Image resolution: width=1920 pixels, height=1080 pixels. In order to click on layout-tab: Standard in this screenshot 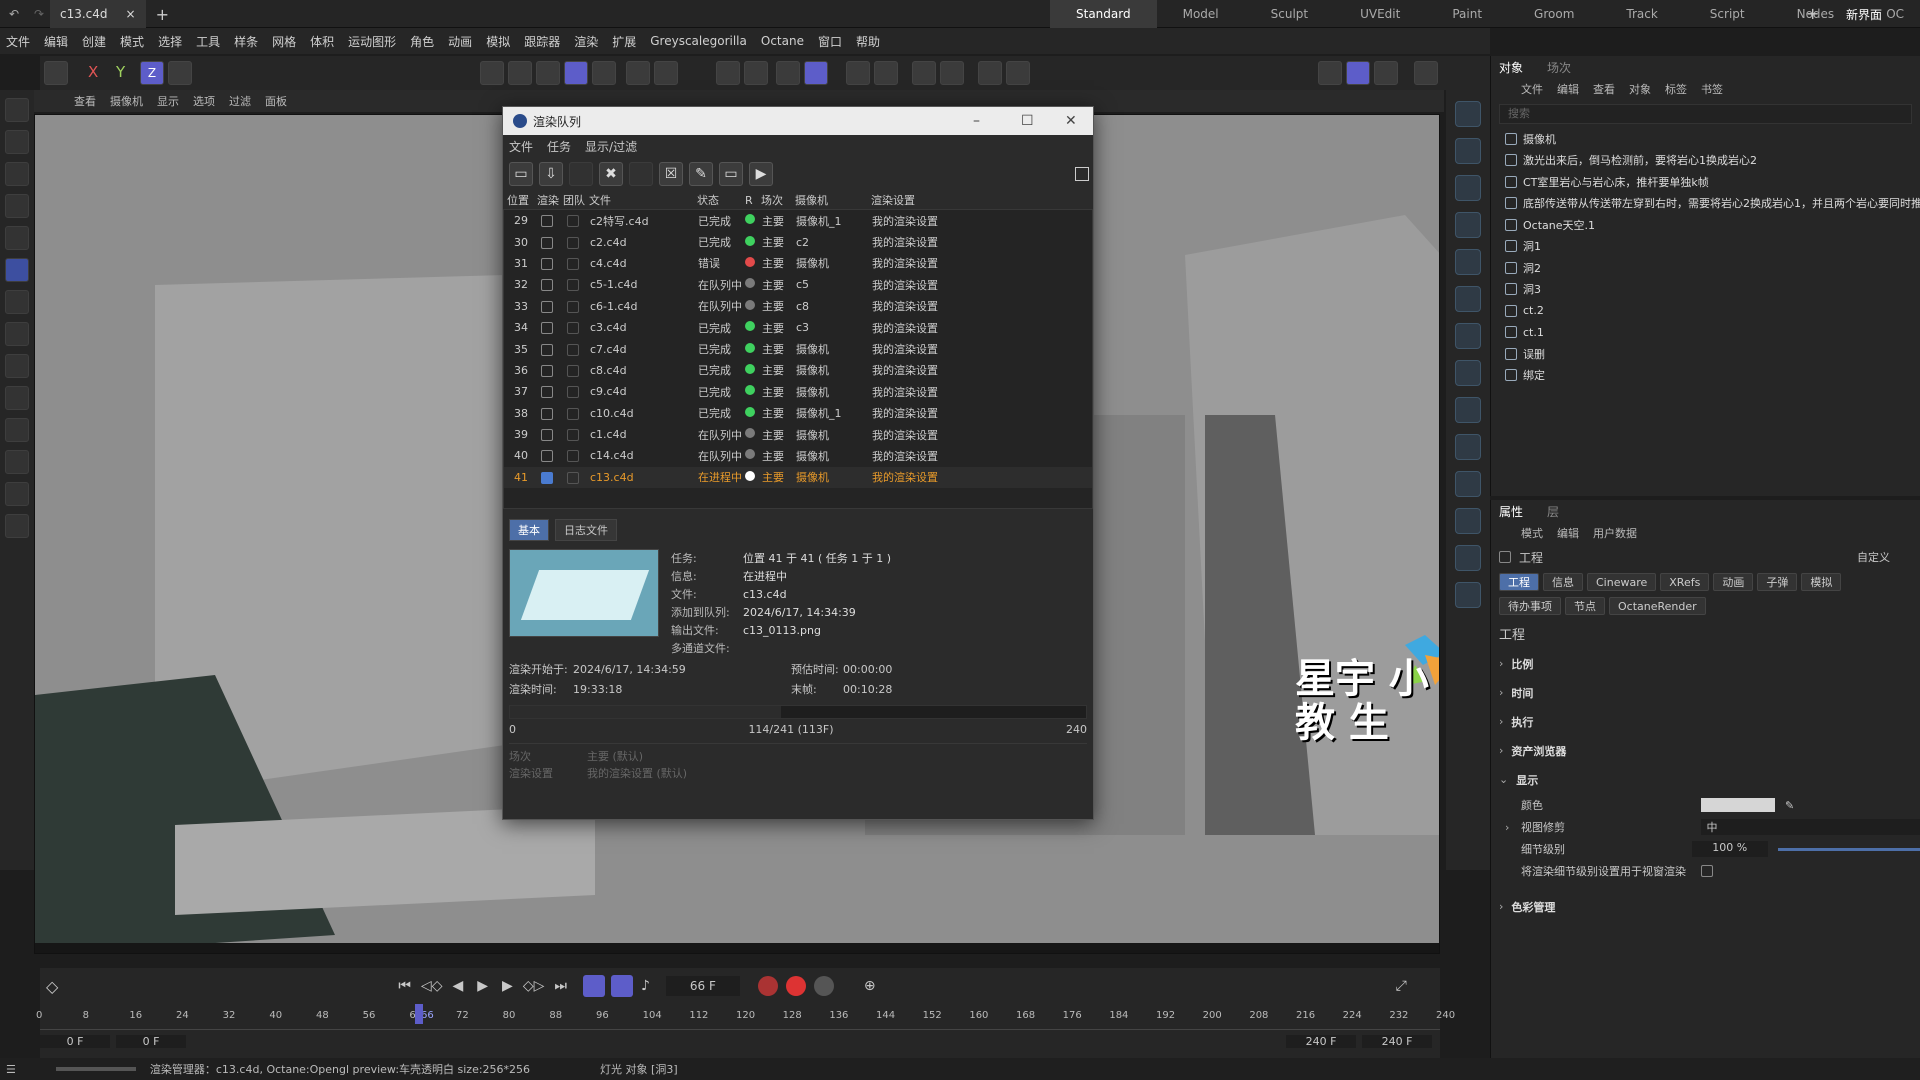, I will do `click(1103, 14)`.